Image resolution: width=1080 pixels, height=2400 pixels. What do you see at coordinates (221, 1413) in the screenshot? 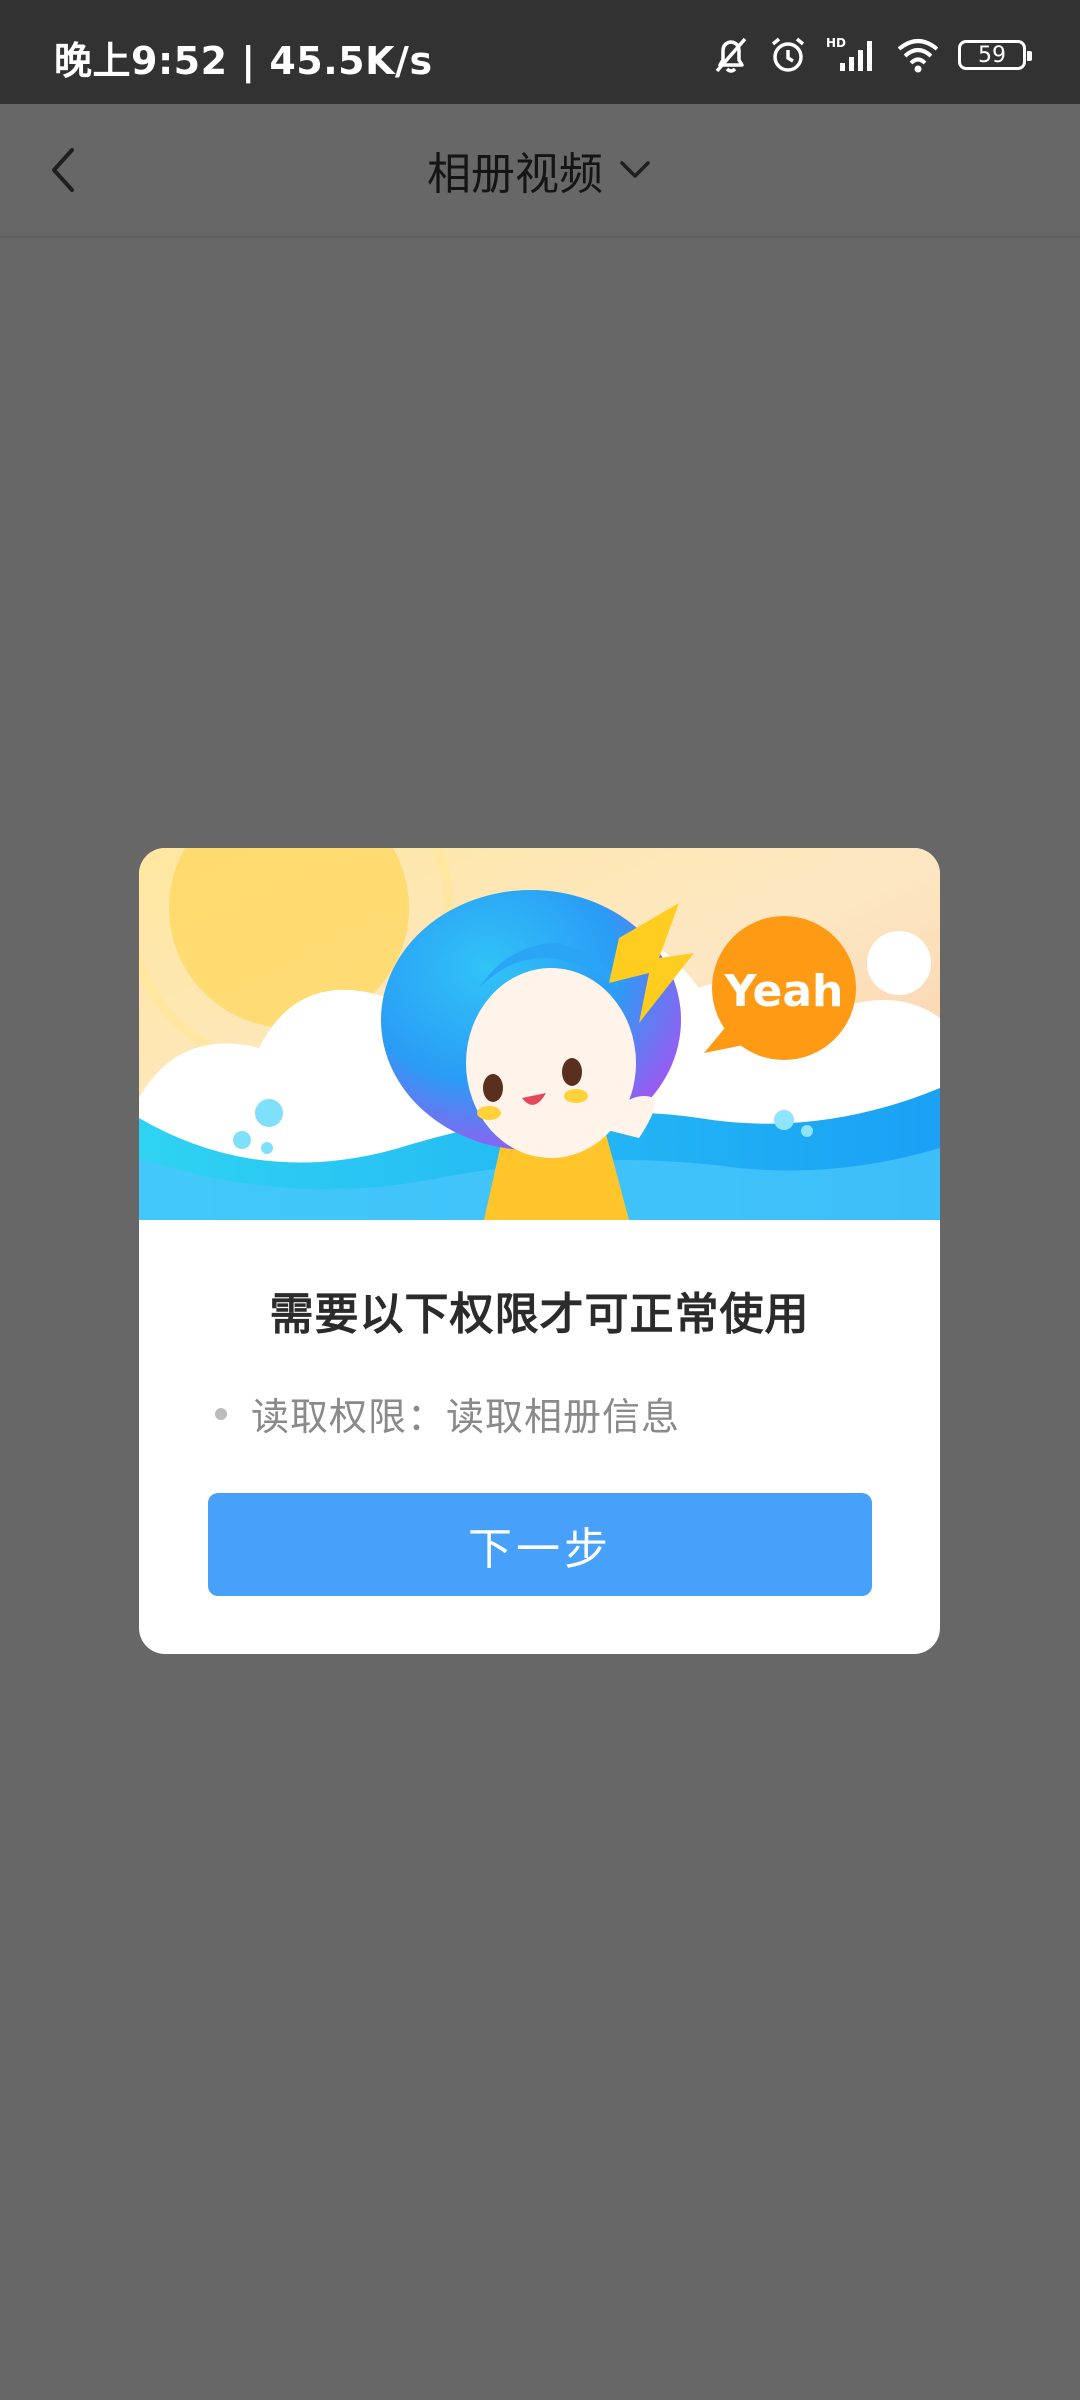
I see `bullet-icon` at bounding box center [221, 1413].